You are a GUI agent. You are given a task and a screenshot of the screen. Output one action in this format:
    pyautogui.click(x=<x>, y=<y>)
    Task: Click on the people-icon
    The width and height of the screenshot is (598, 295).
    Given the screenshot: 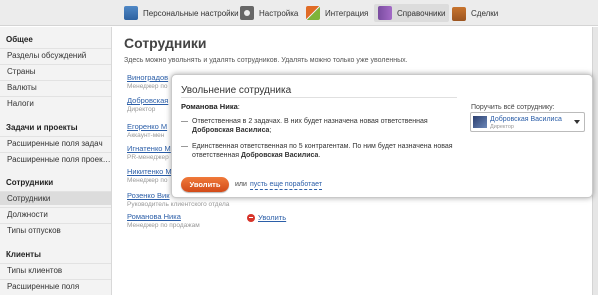 What is the action you would take?
    pyautogui.click(x=131, y=13)
    